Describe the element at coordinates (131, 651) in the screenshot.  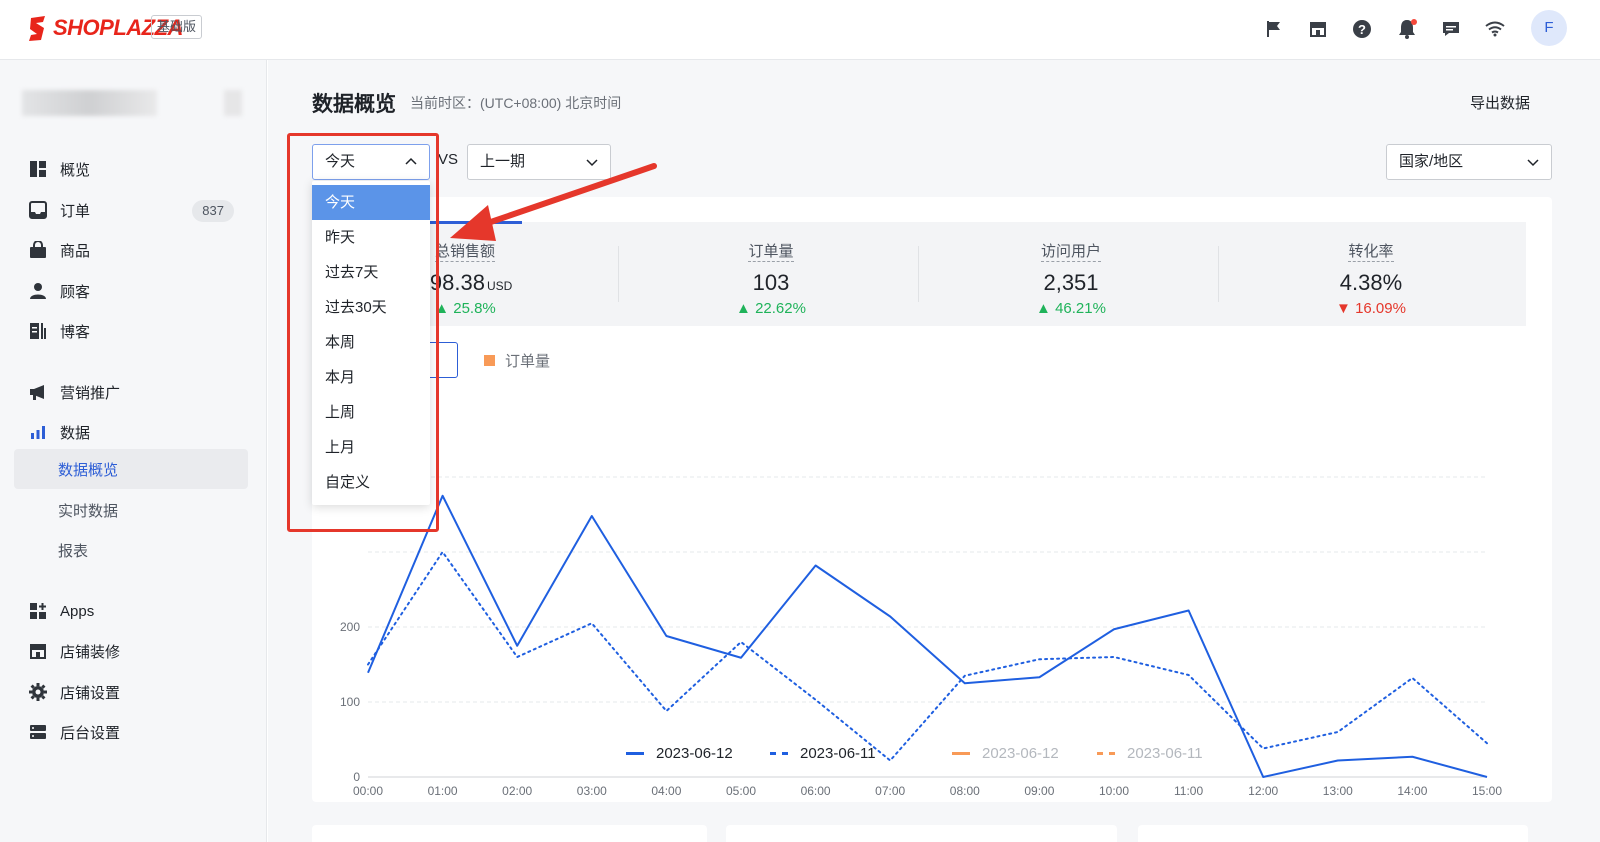
I see `sidebar-item-store-design: 店铺装修` at that location.